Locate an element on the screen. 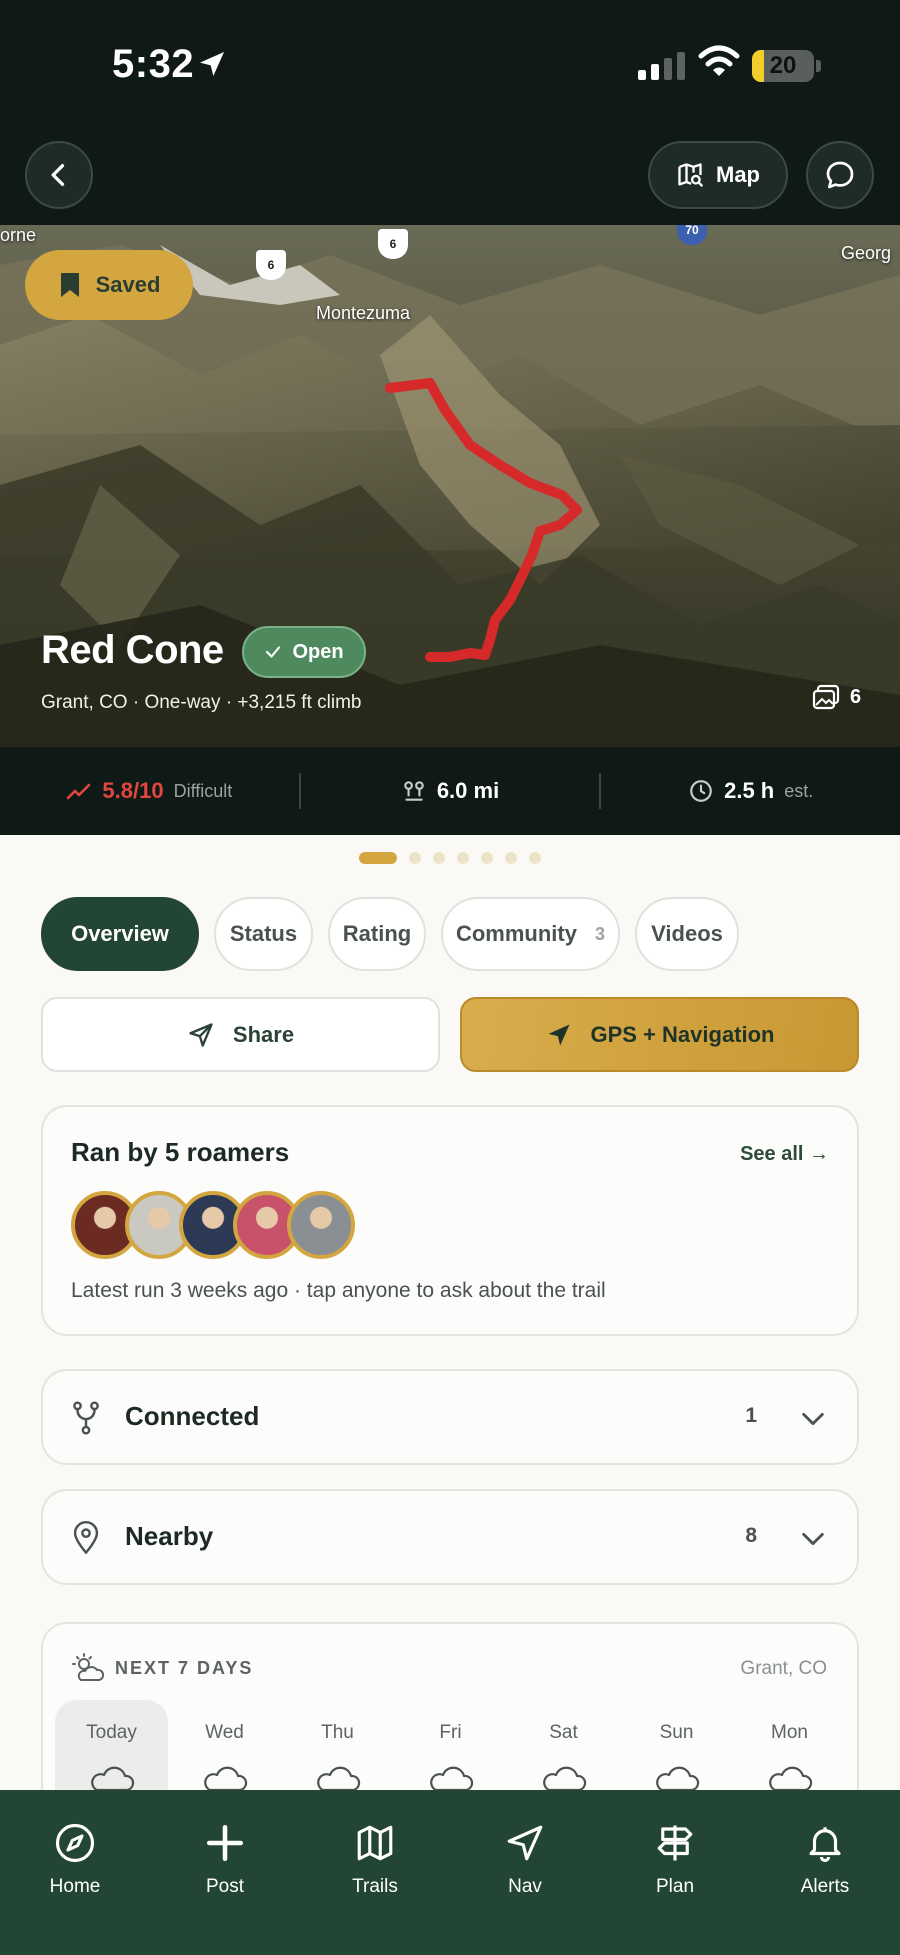  see-all-link: See all → is located at coordinates (784, 1154).